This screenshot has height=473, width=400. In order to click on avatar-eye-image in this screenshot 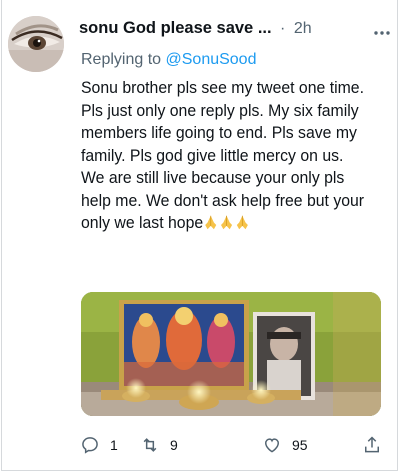, I will do `click(36, 44)`.